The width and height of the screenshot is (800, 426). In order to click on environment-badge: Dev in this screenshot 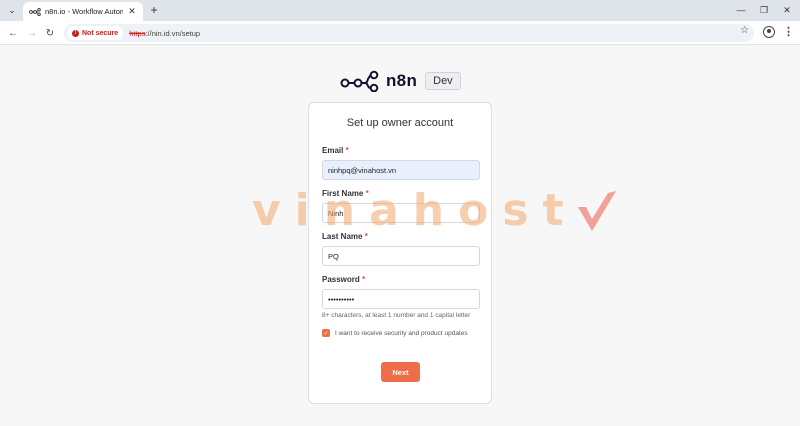, I will do `click(443, 81)`.